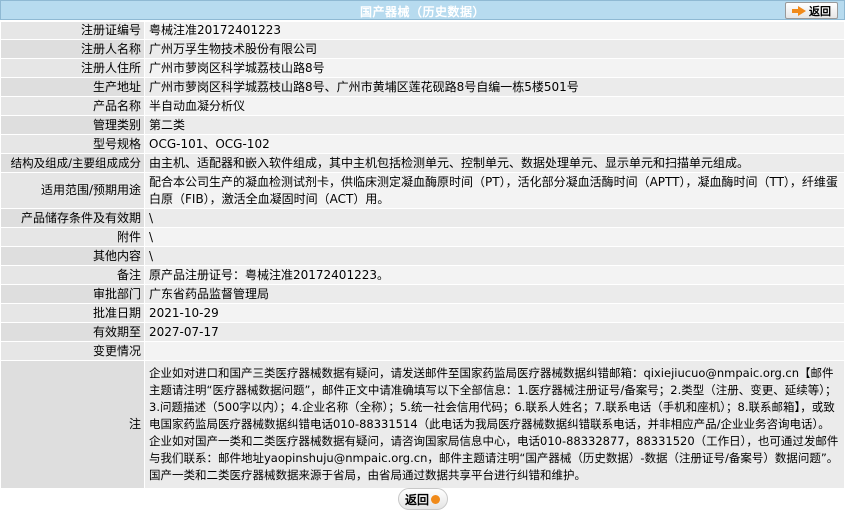  I want to click on row-label: 注册人名称, so click(72, 49).